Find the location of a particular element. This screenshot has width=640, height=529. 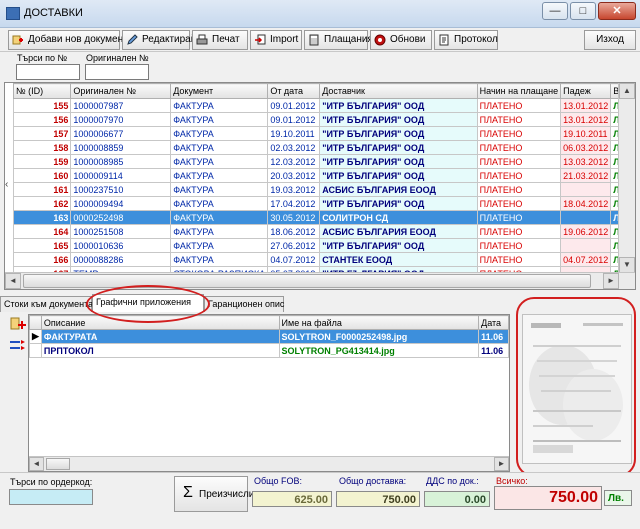

cell-original-no: 1000009114 is located at coordinates (121, 175).